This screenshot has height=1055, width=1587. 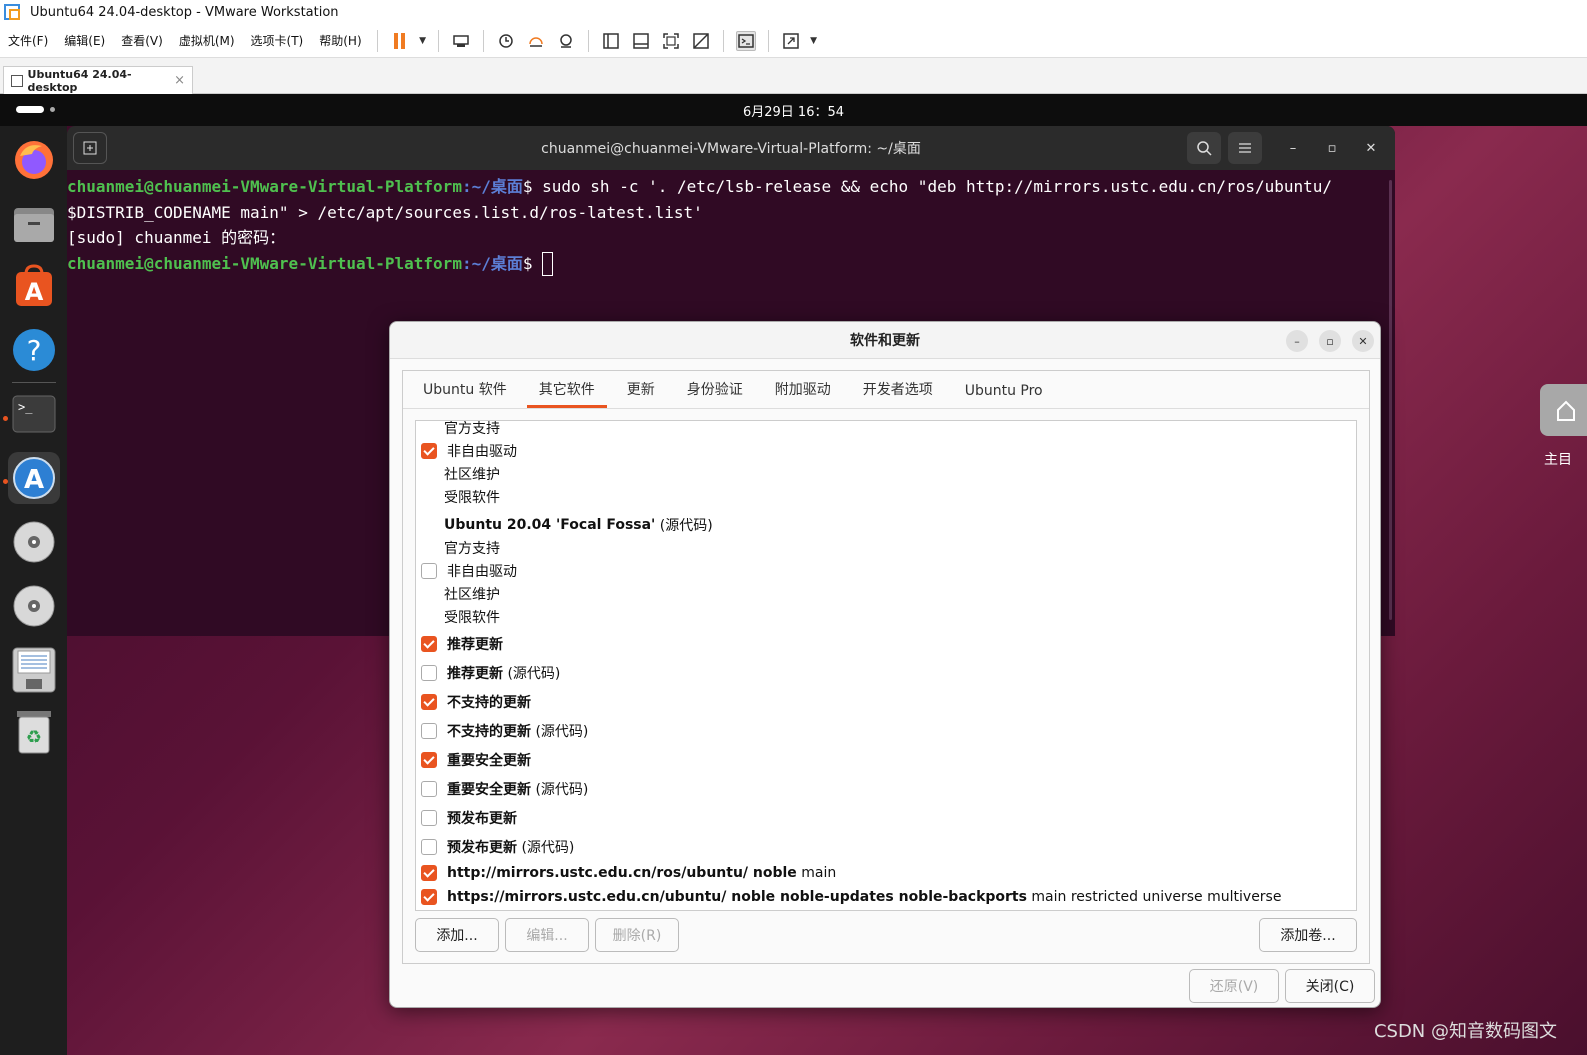 What do you see at coordinates (641, 393) in the screenshot?
I see `tab-updates: 更新` at bounding box center [641, 393].